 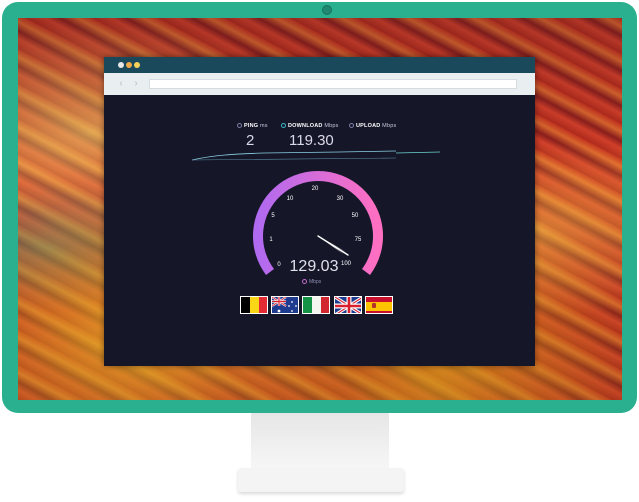 I want to click on gauge-tick-50: 50, so click(x=355, y=216).